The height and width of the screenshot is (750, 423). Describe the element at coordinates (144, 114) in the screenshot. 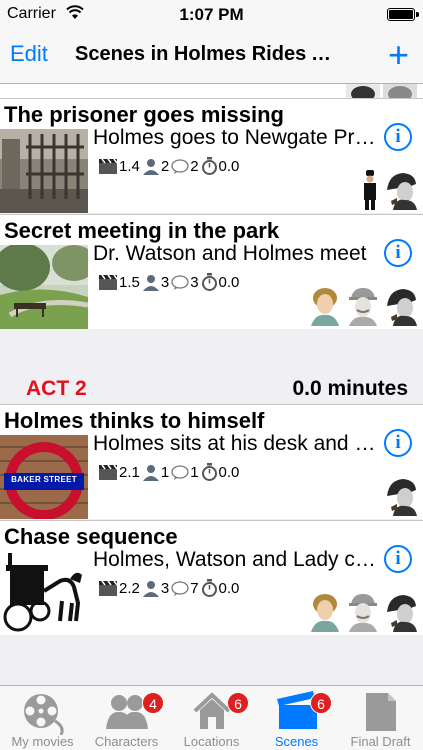

I see `scene-title: The prisoner goes missing` at that location.